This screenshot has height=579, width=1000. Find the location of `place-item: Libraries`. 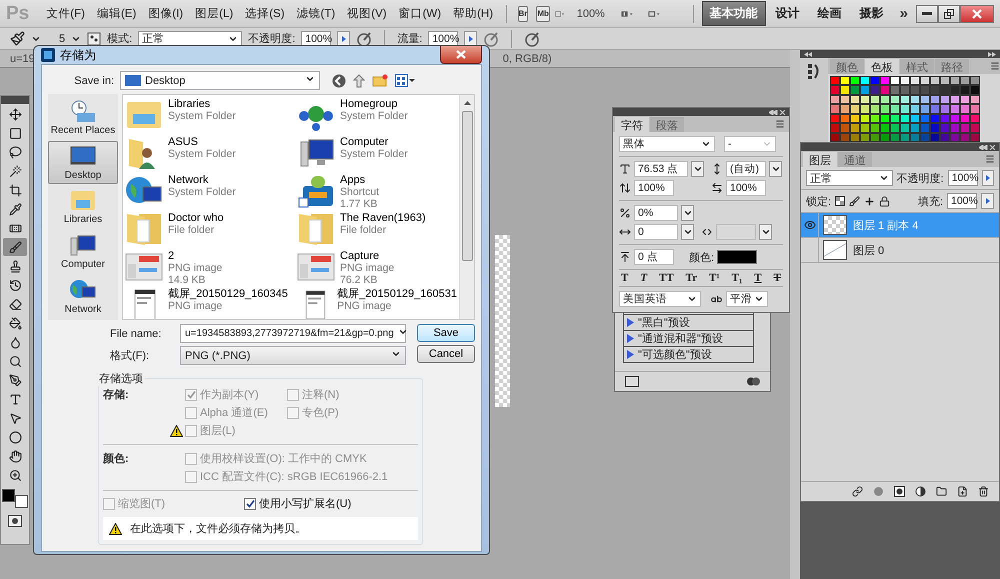

place-item: Libraries is located at coordinates (83, 207).